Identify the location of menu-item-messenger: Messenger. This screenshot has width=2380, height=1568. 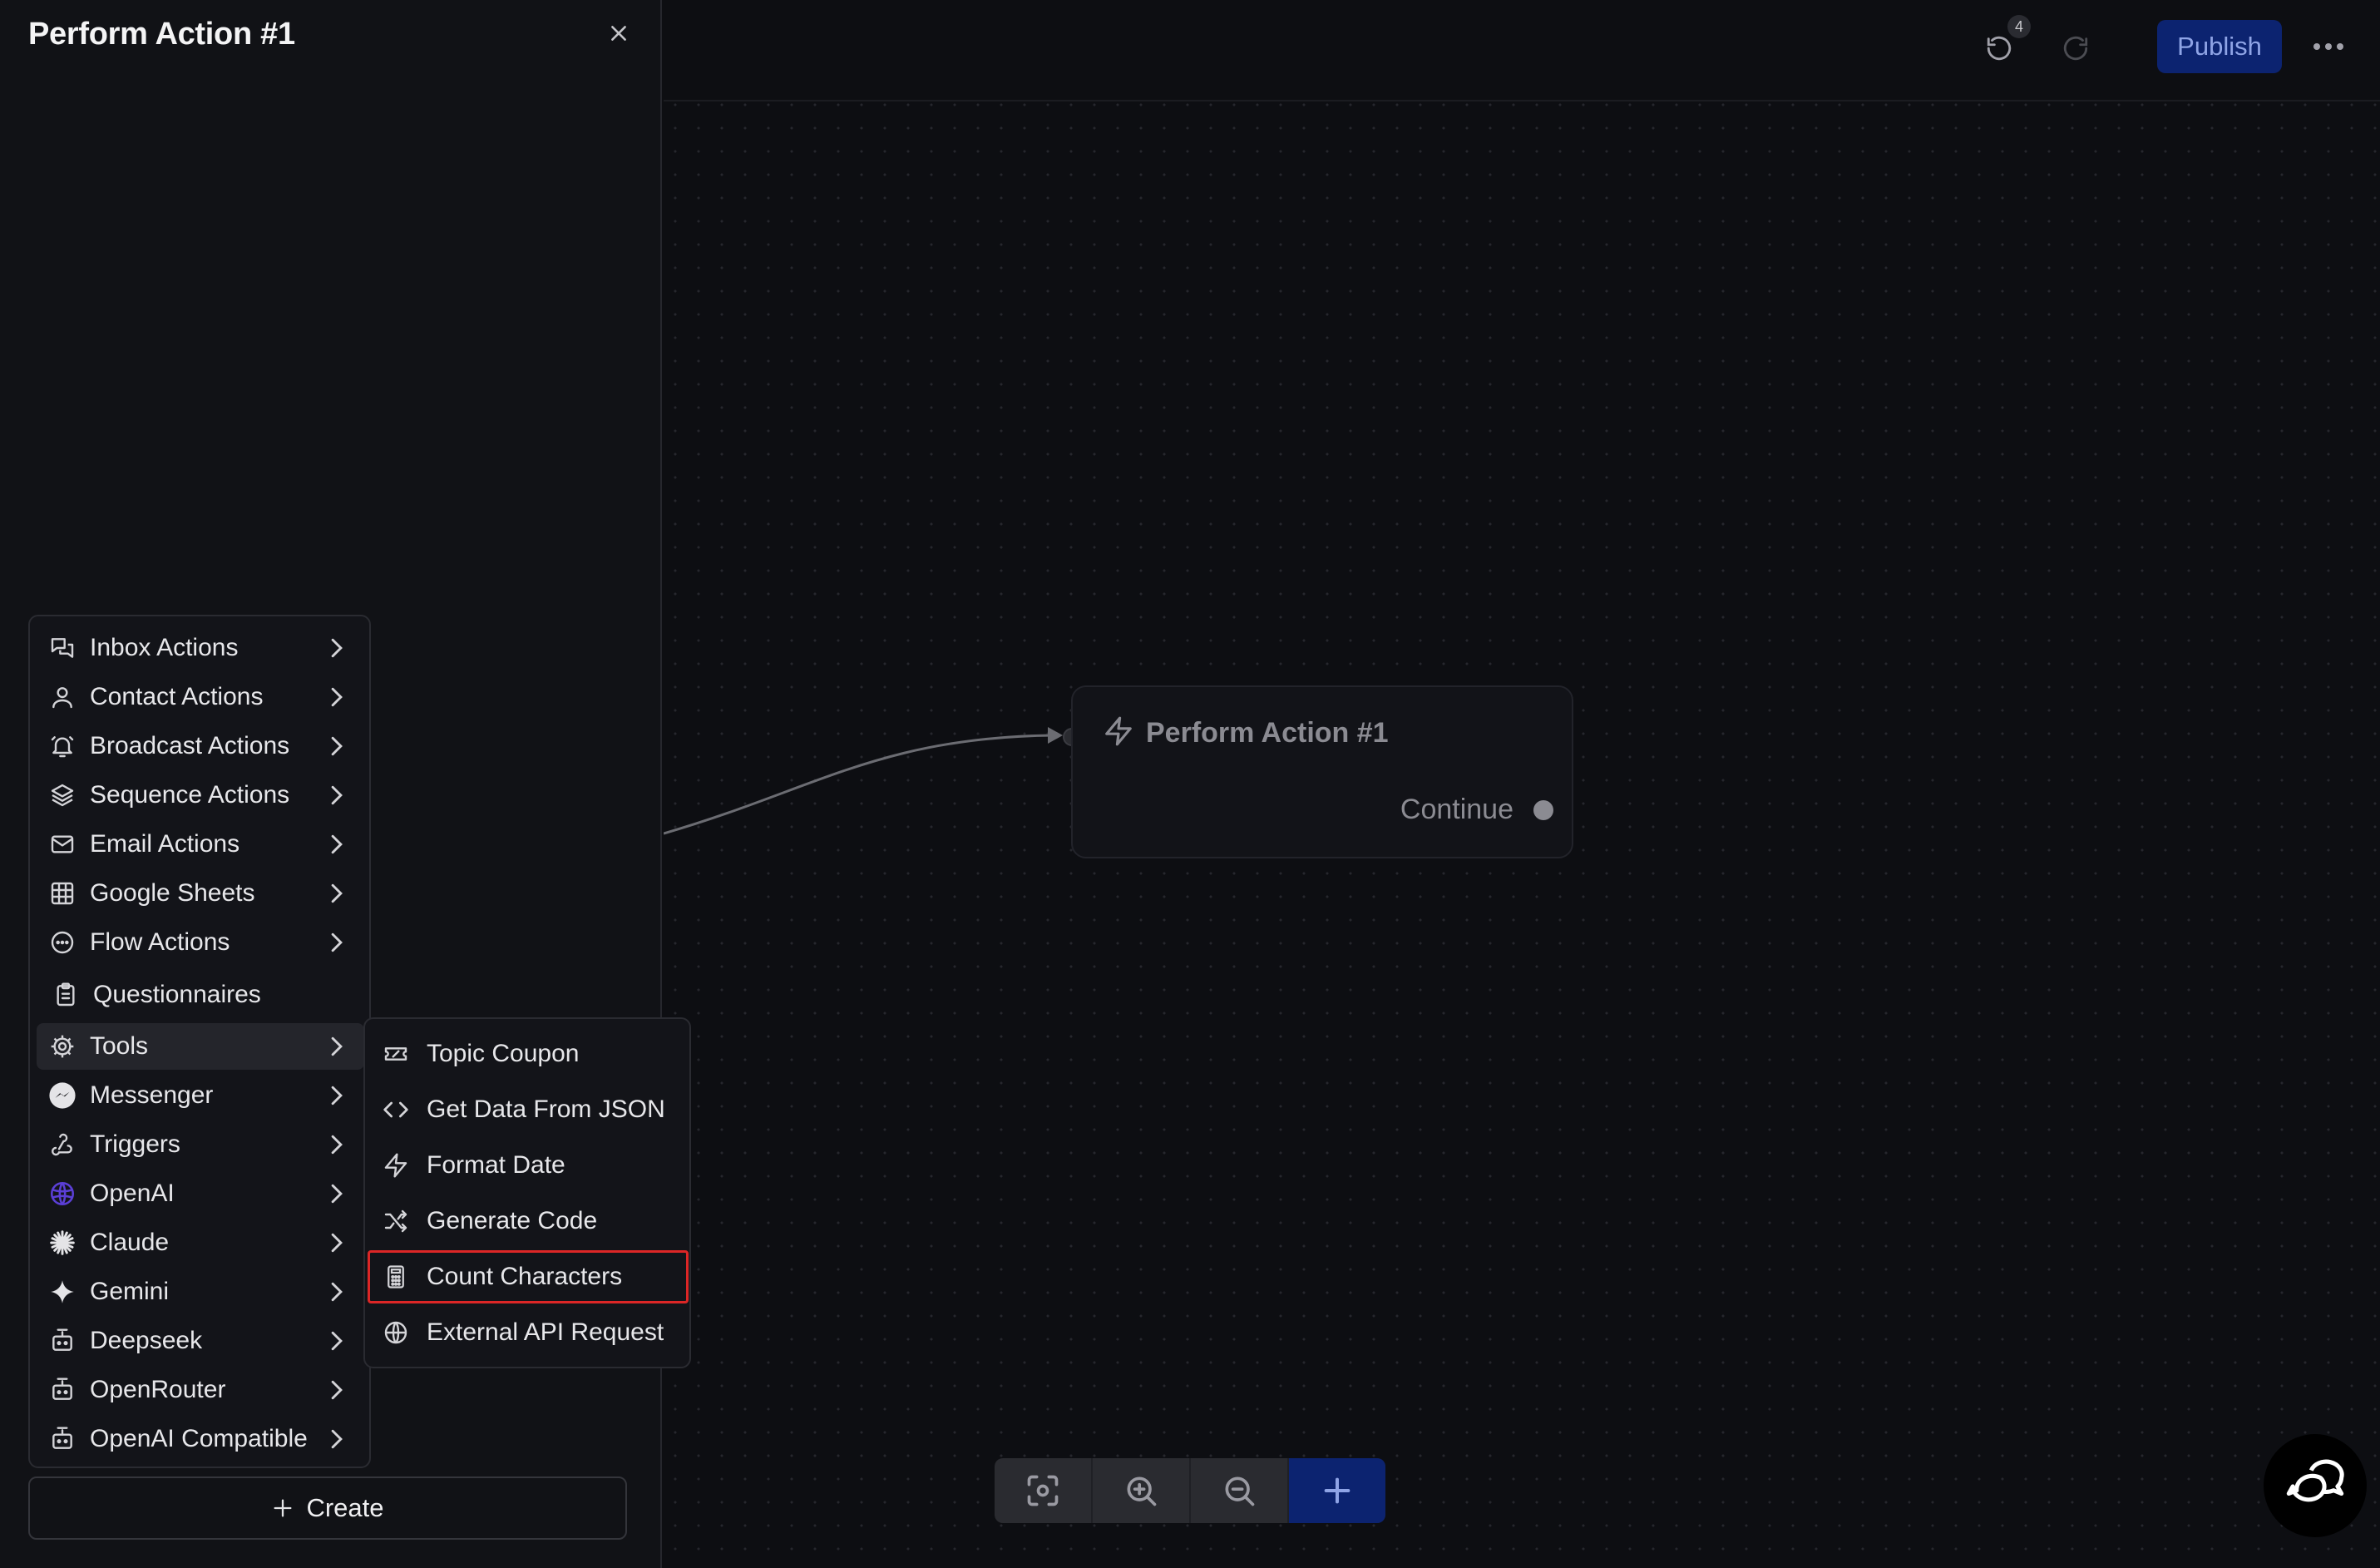
(200, 1095).